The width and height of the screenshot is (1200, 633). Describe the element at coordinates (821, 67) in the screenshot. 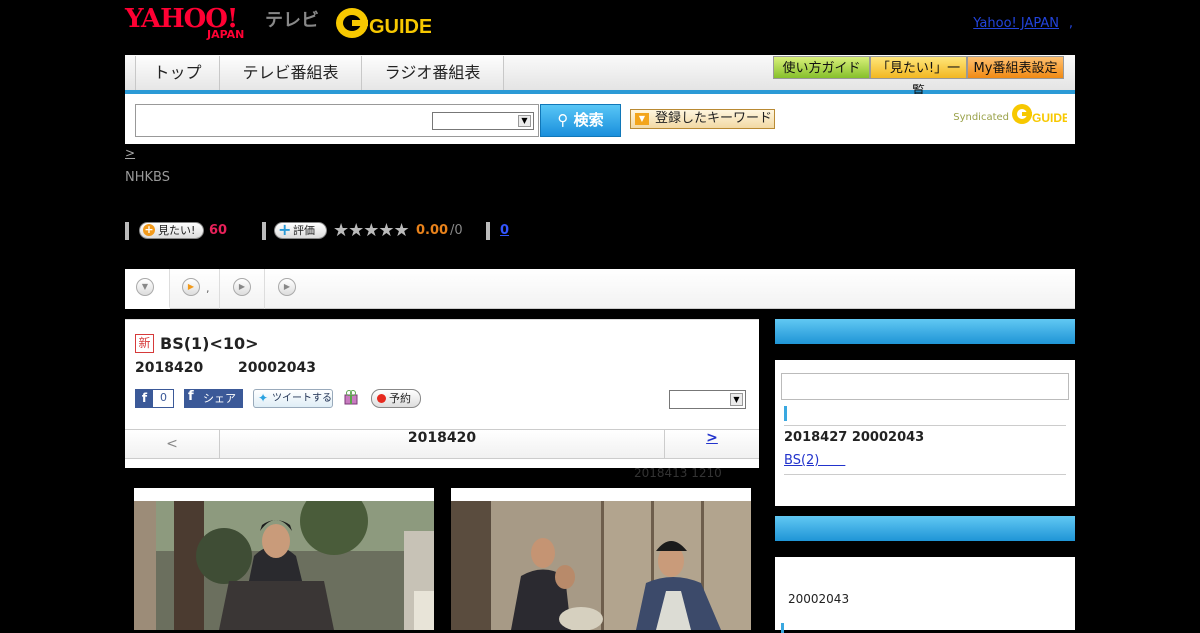

I see `usage-guide-button: 使い方ガイド` at that location.